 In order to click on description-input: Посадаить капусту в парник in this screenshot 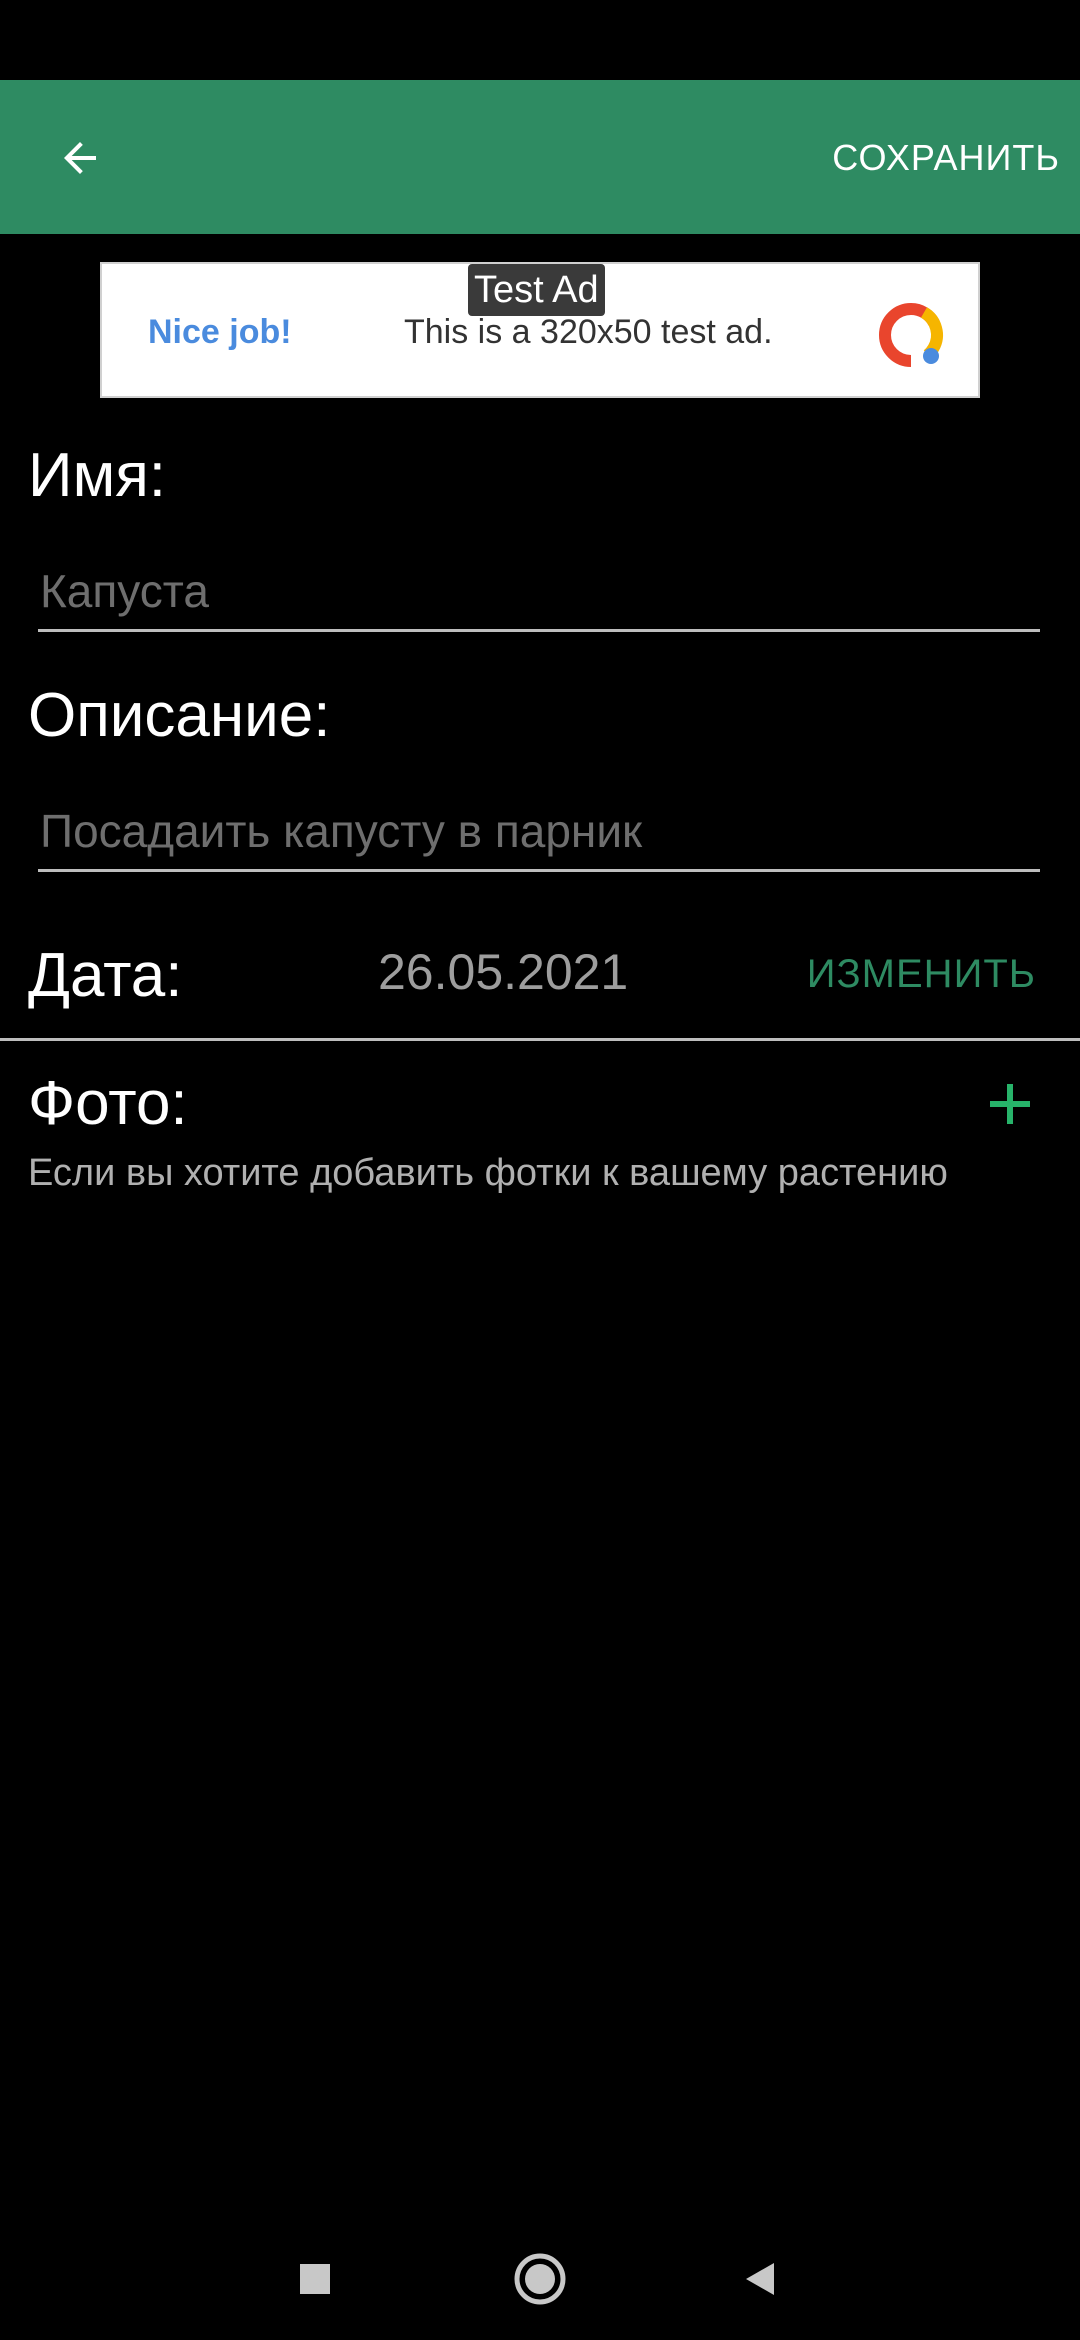, I will do `click(539, 832)`.